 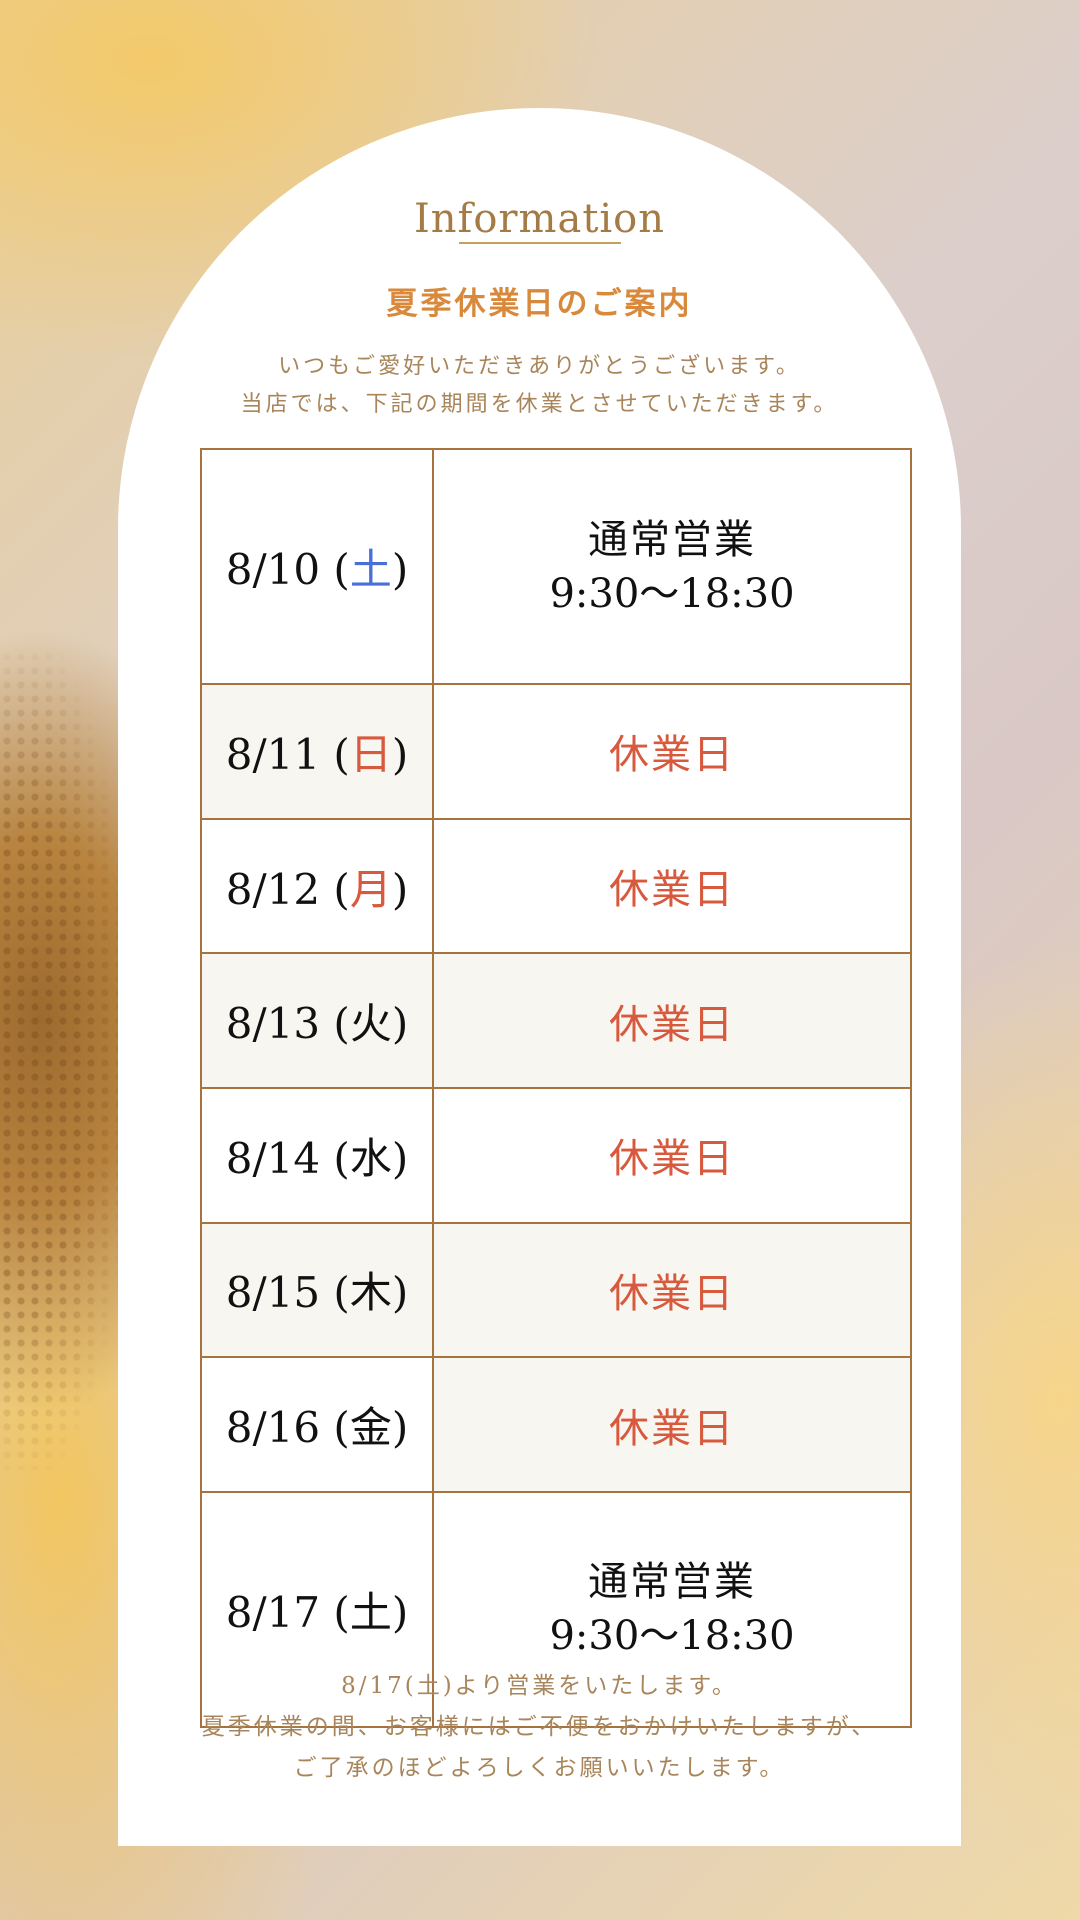 I want to click on date-text: 8/11, so click(x=273, y=754).